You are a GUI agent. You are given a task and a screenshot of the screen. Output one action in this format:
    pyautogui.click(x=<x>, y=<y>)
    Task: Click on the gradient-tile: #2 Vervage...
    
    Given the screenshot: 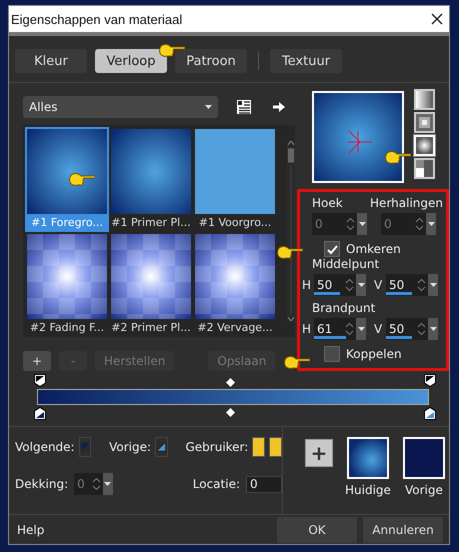 What is the action you would take?
    pyautogui.click(x=235, y=284)
    